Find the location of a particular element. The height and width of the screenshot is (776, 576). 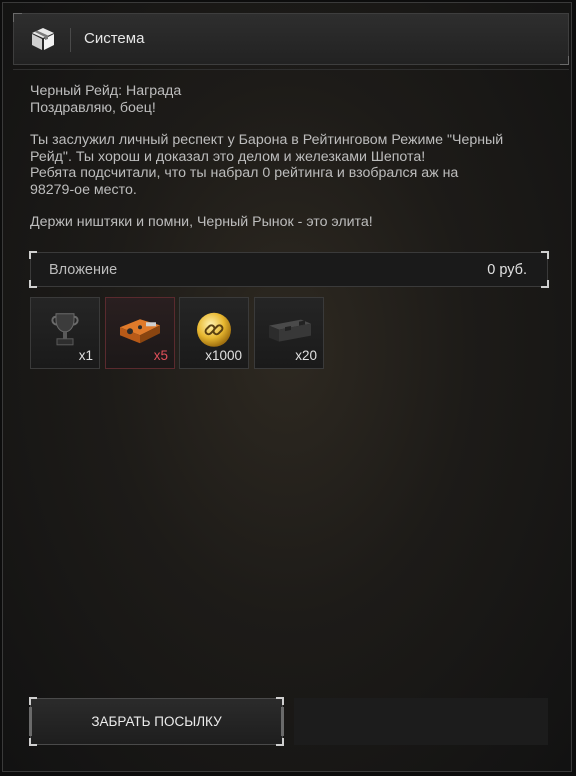

header-separator is located at coordinates (70, 40).